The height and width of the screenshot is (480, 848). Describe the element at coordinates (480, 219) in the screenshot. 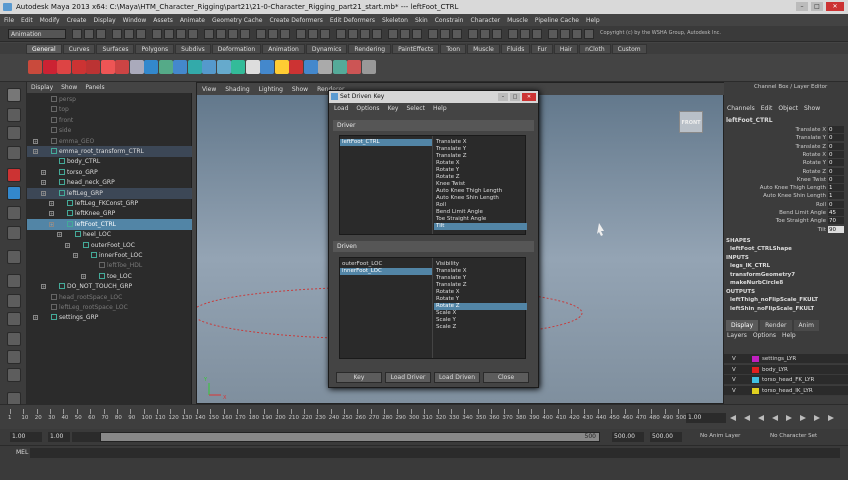

I see `list-item: Toe Straight Angle` at that location.